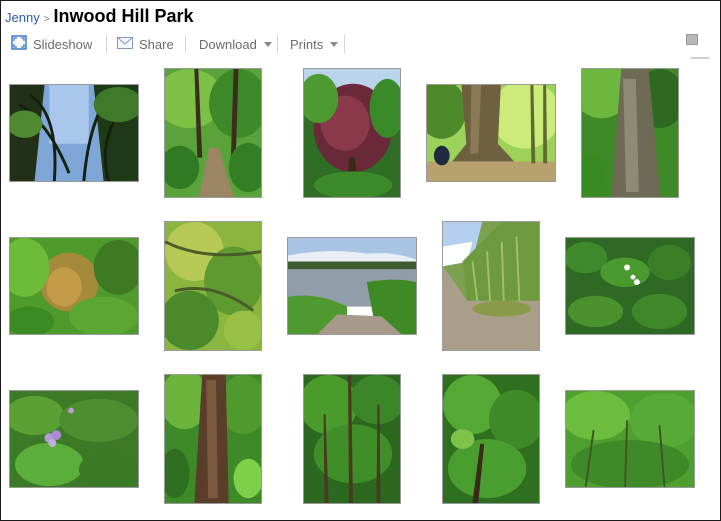 This screenshot has width=721, height=521. I want to click on photo-hudson-river-view, so click(352, 286).